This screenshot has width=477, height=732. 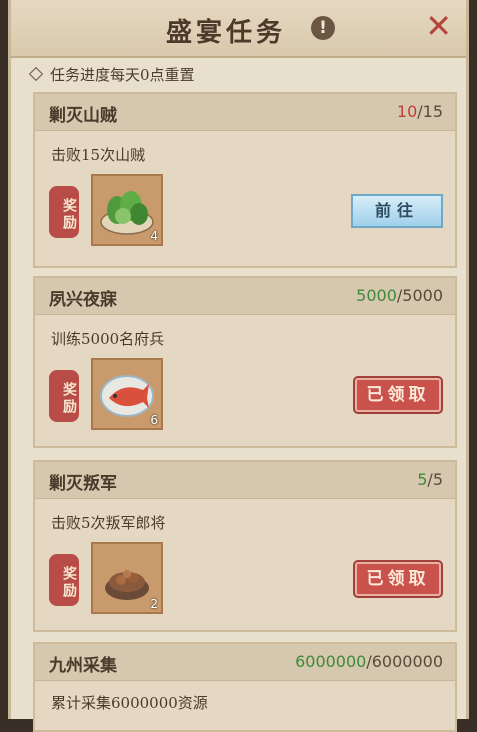 What do you see at coordinates (331, 661) in the screenshot?
I see `progress-current: 6000000` at bounding box center [331, 661].